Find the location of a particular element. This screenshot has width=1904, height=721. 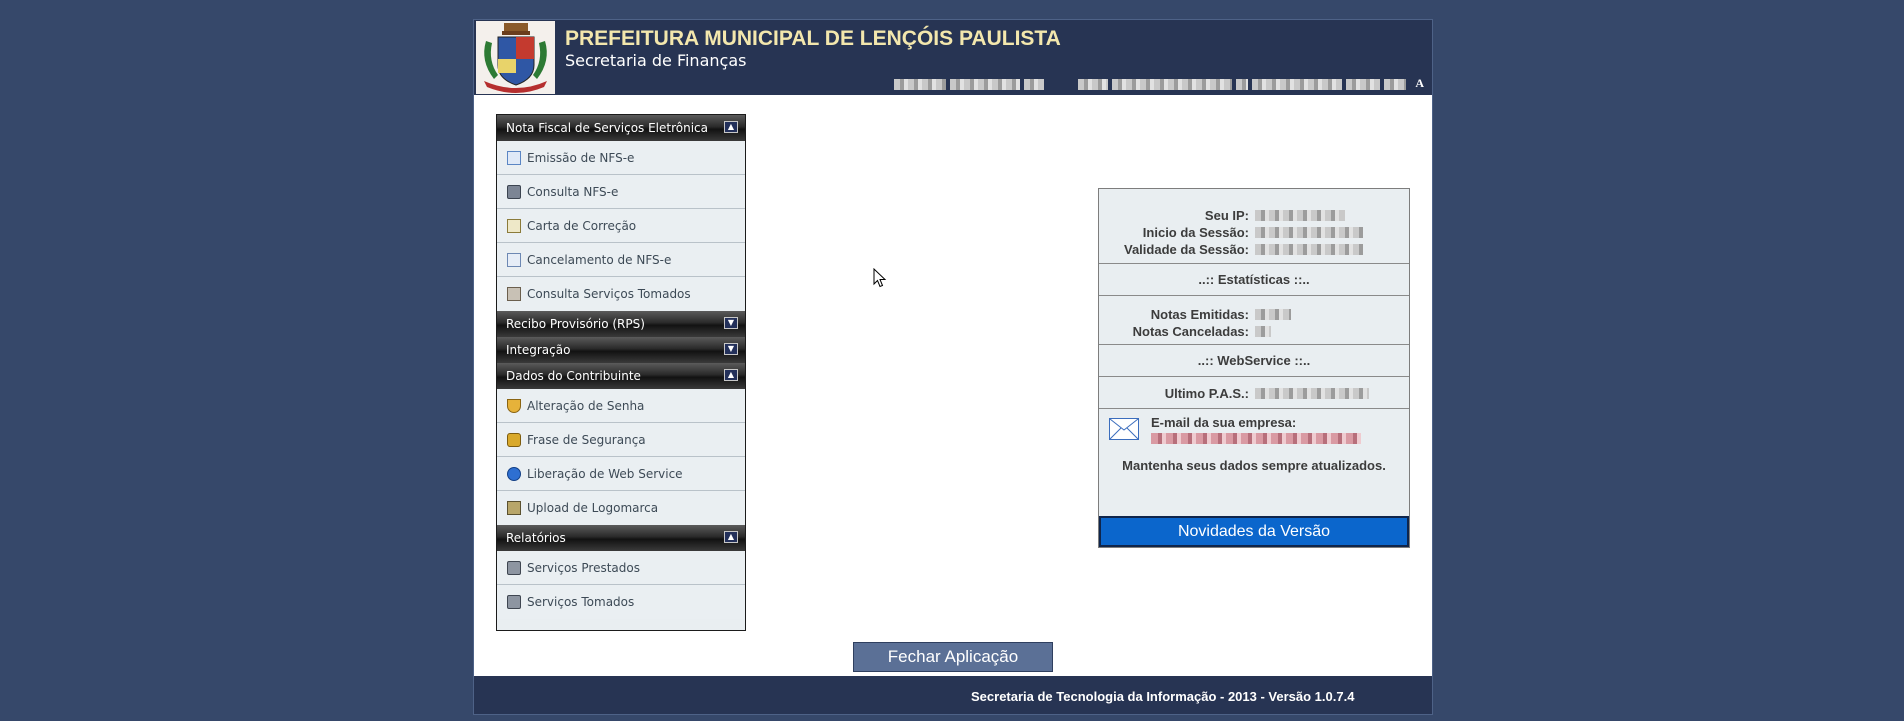

image-icon is located at coordinates (514, 508).